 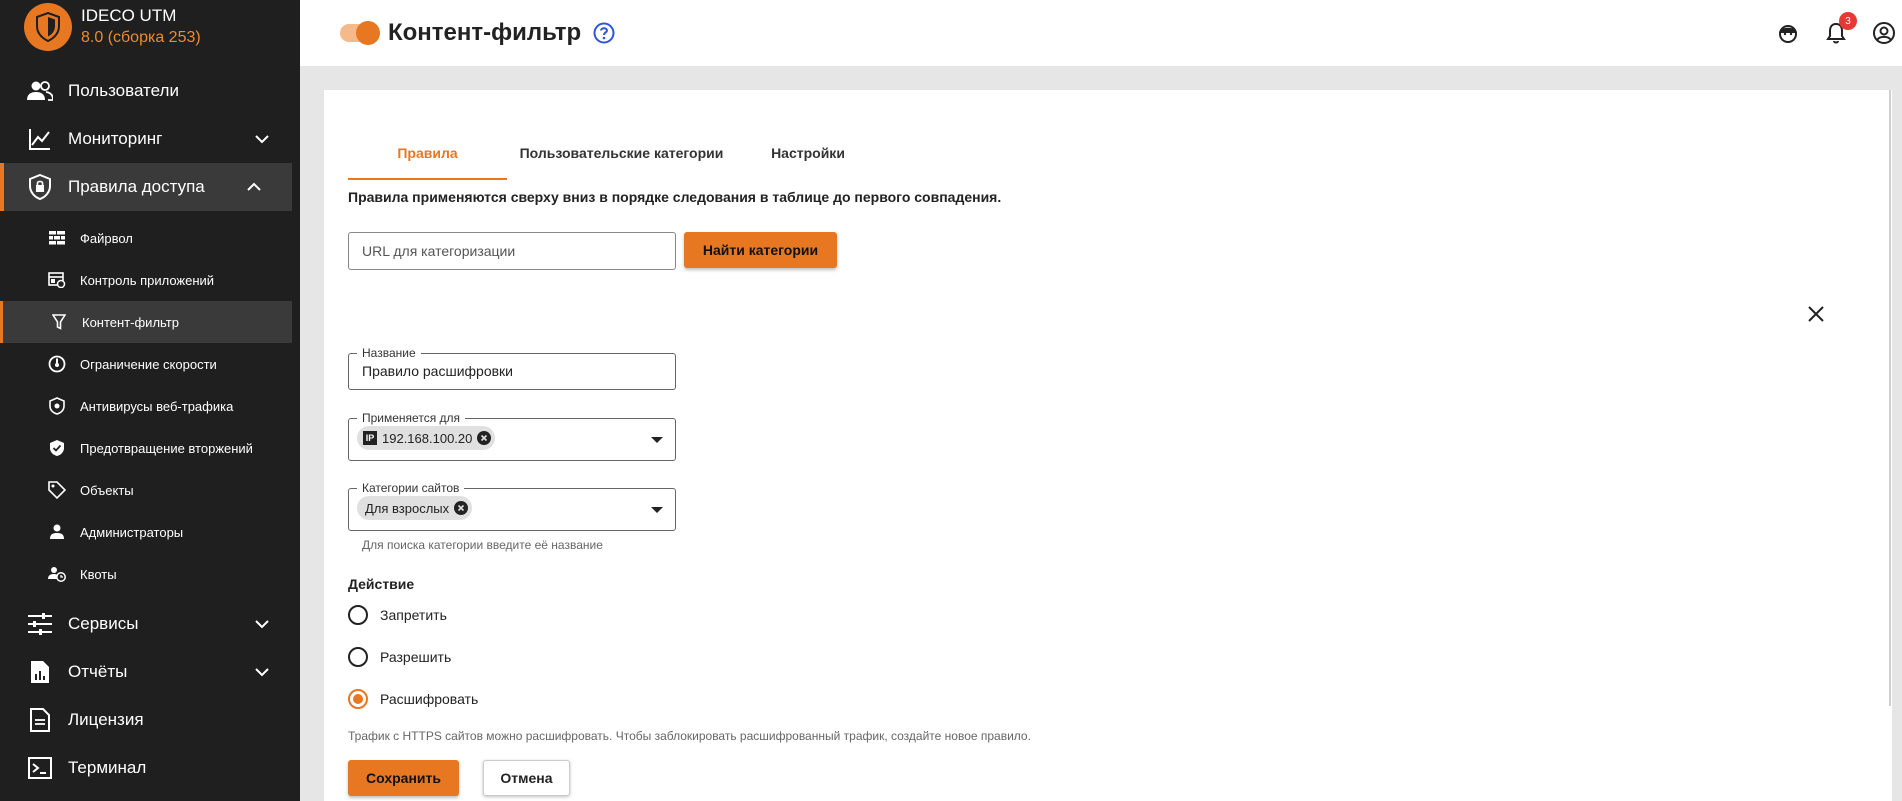 What do you see at coordinates (411, 488) in the screenshot?
I see `site-categories-label: Категории сайтов` at bounding box center [411, 488].